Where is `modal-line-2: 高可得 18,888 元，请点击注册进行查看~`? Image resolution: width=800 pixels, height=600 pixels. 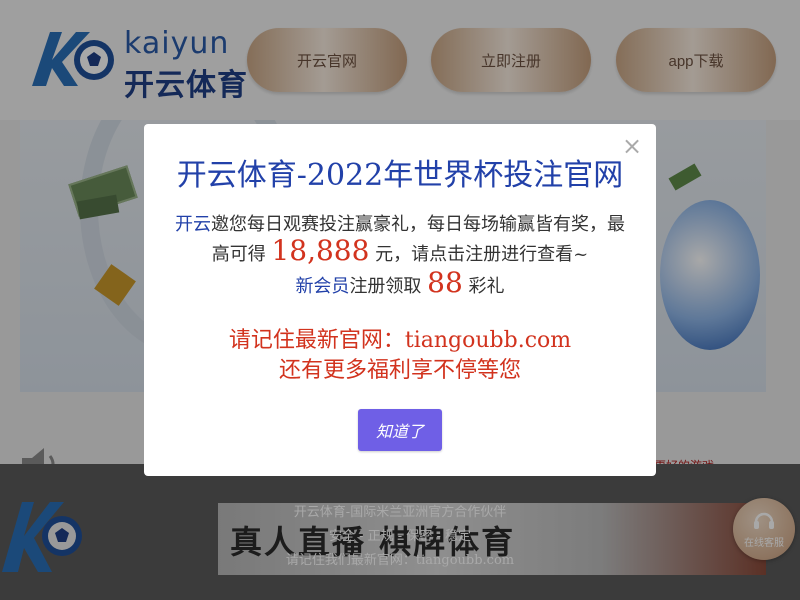
modal-line-2: 高可得 18,888 元，请点击注册进行查看~ is located at coordinates (400, 250).